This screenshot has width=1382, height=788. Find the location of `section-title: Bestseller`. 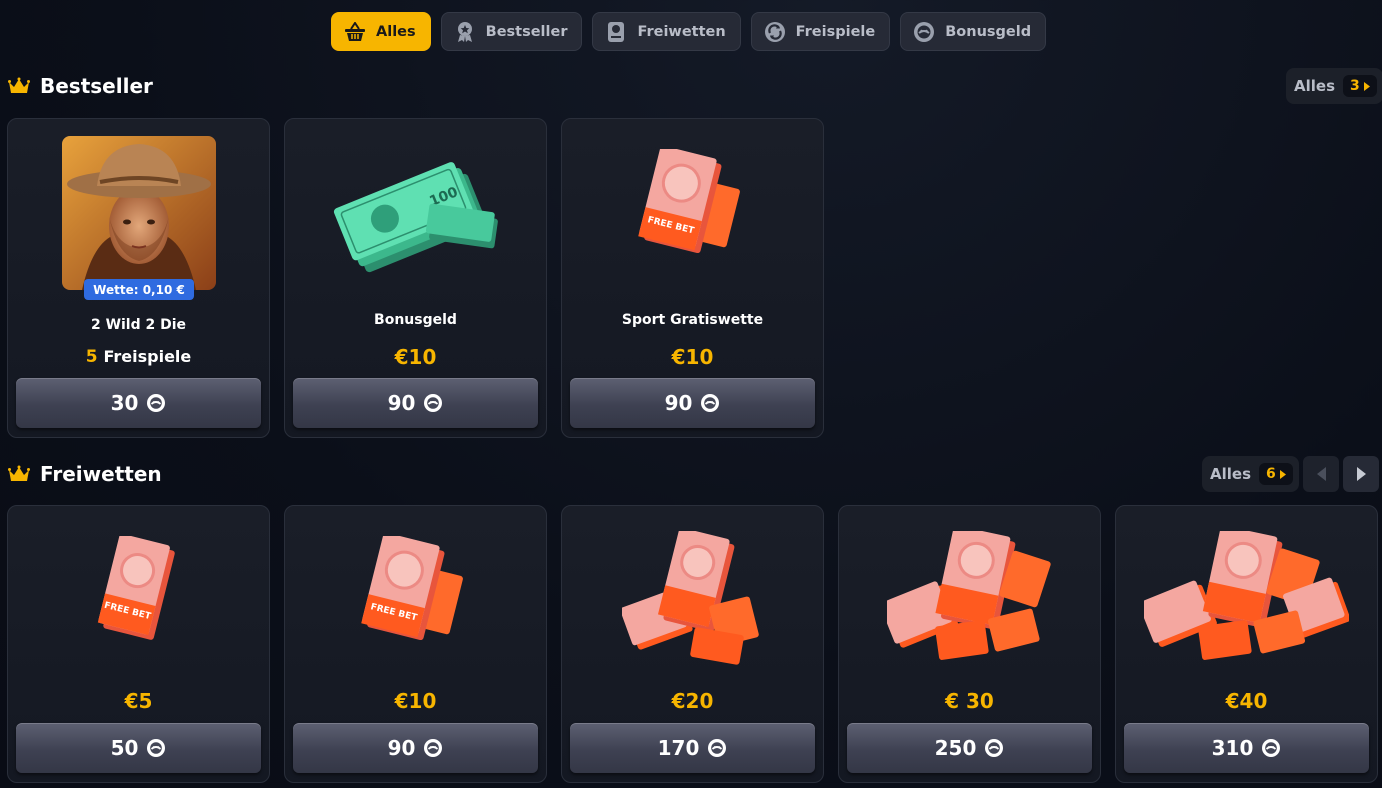

section-title: Bestseller is located at coordinates (96, 86).